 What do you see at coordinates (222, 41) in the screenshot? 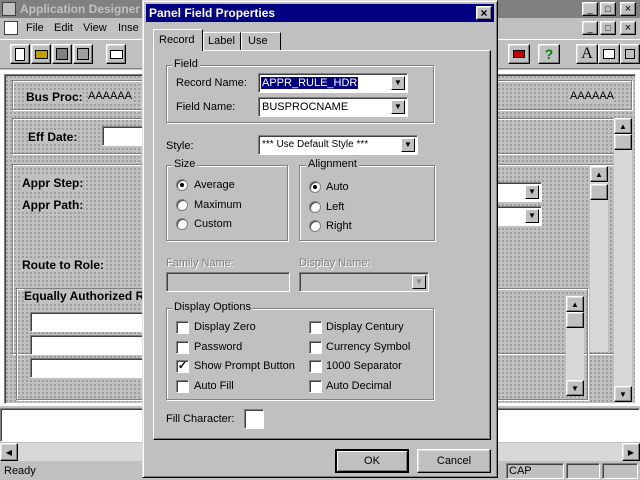
I see `tab-label: Label` at bounding box center [222, 41].